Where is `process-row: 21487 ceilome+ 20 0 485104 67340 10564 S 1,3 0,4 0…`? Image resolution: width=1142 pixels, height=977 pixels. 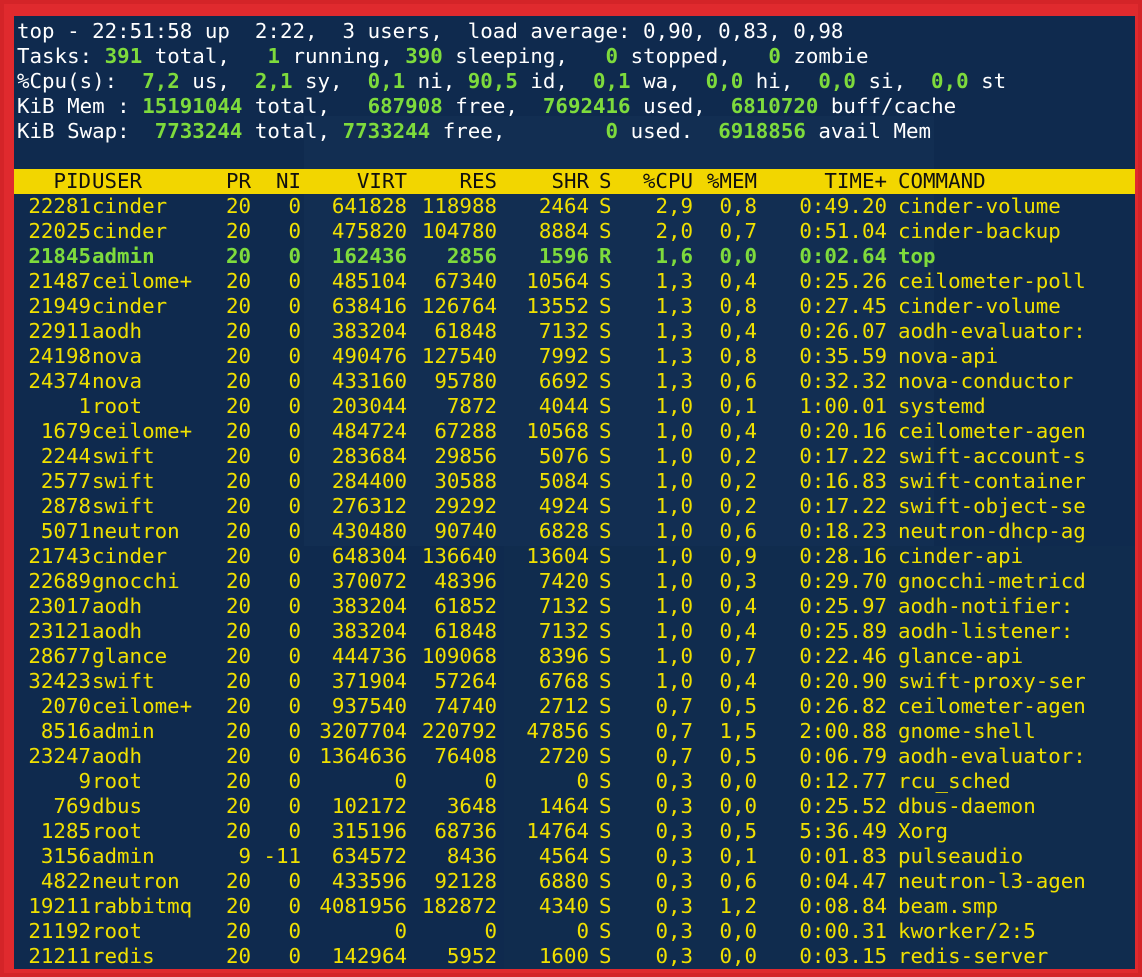
process-row: 21487 ceilome+ 20 0 485104 67340 10564 S 1,3 0,4 0… is located at coordinates (574, 281).